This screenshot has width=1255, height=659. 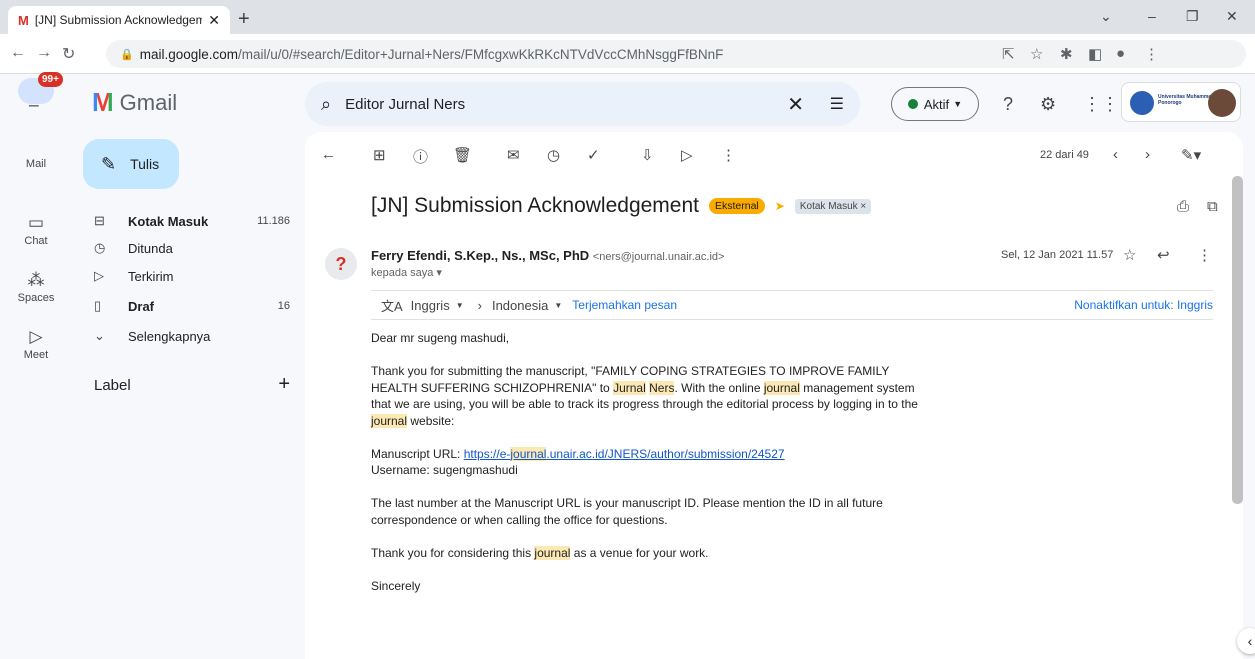 I want to click on print-icon: ⎙, so click(x=1183, y=206).